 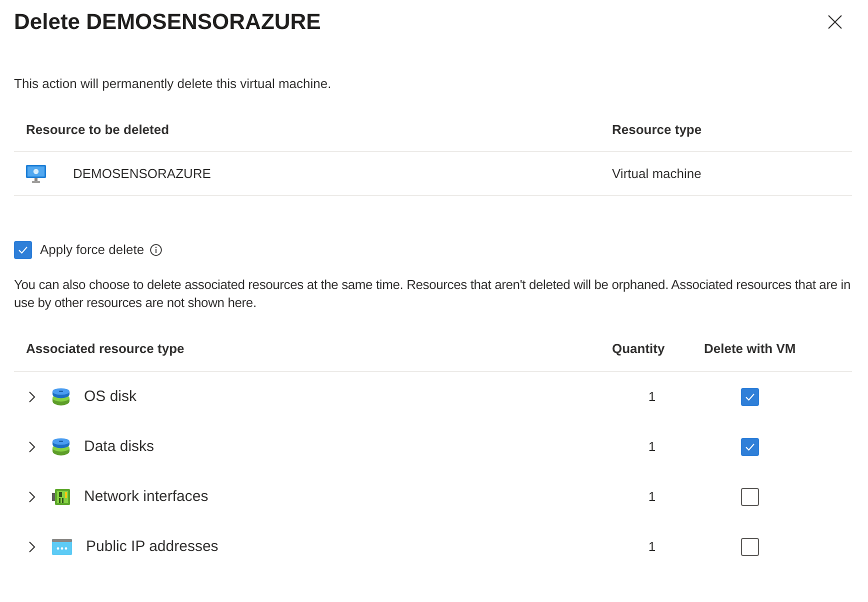 I want to click on column-header: Associated resource type, so click(x=105, y=349).